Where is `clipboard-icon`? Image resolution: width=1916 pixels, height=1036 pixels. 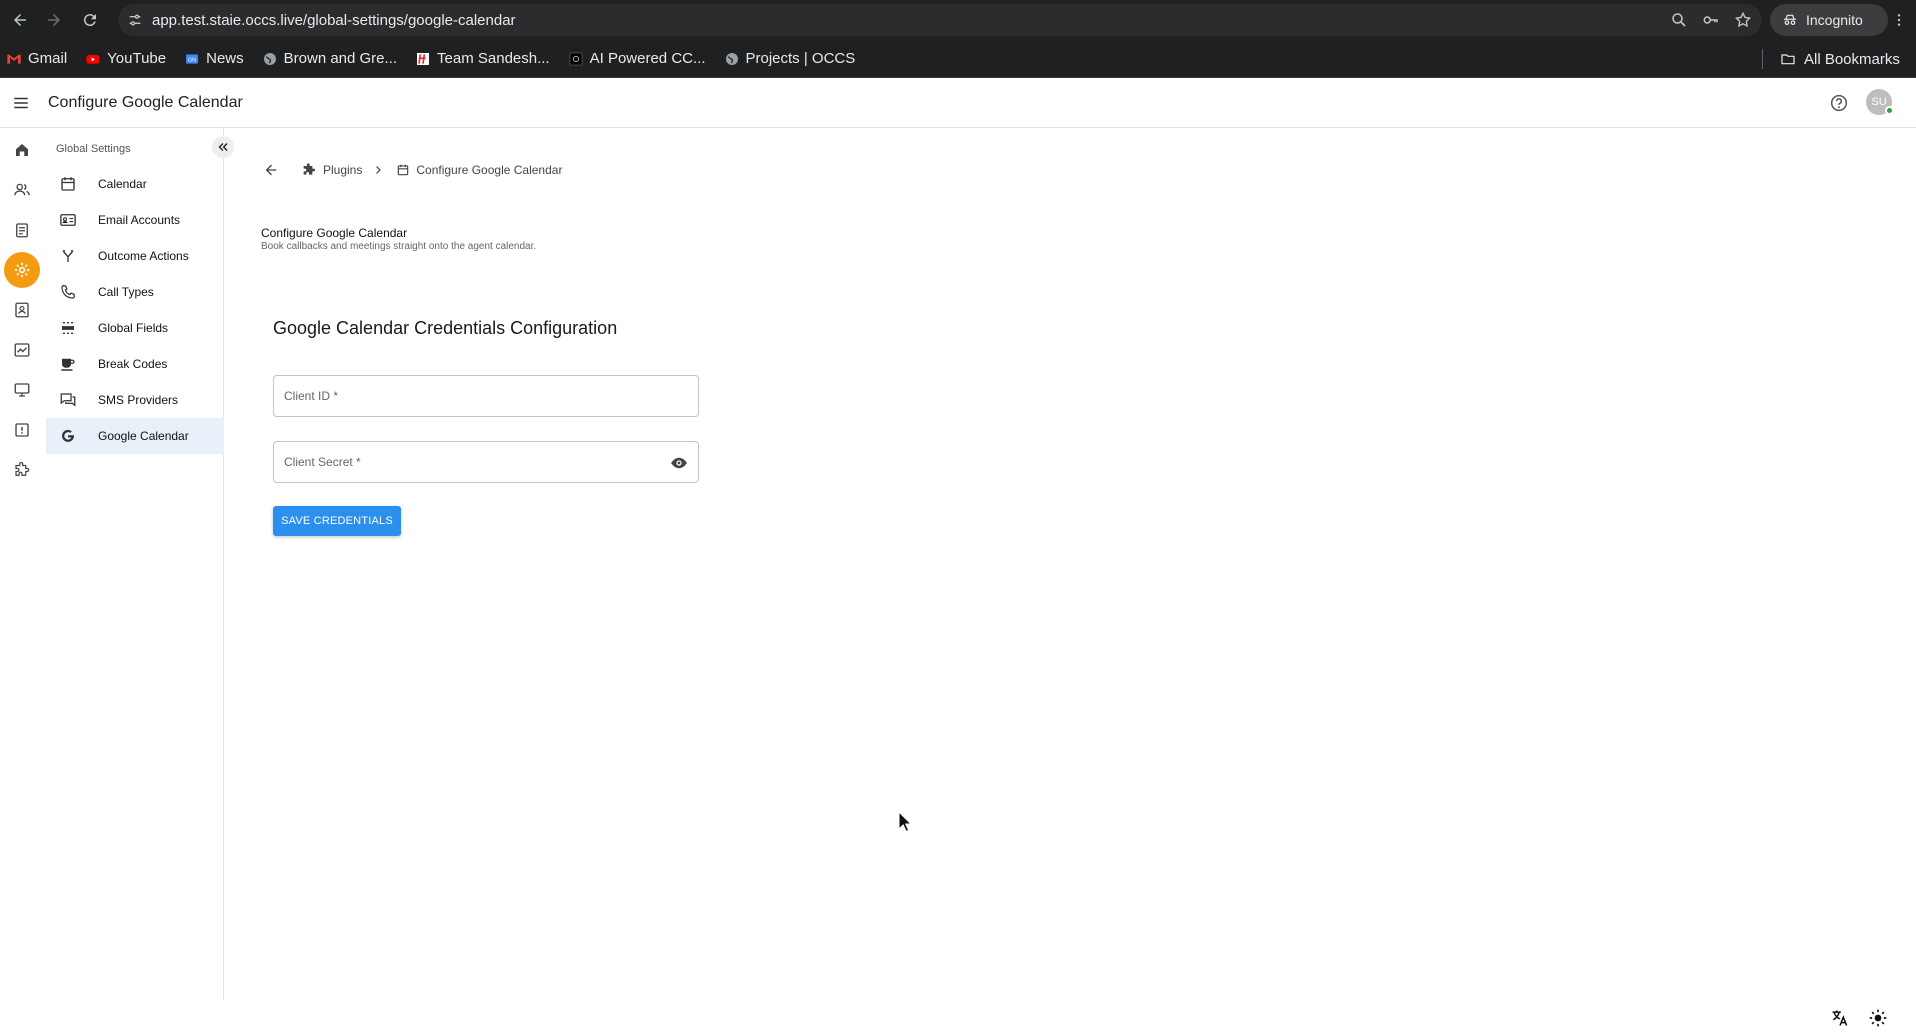
clipboard-icon is located at coordinates (22, 230).